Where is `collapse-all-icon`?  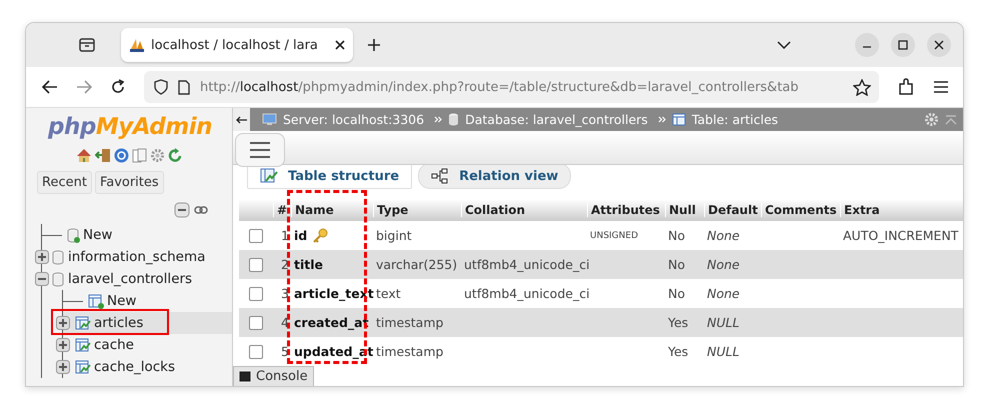
collapse-all-icon is located at coordinates (182, 210).